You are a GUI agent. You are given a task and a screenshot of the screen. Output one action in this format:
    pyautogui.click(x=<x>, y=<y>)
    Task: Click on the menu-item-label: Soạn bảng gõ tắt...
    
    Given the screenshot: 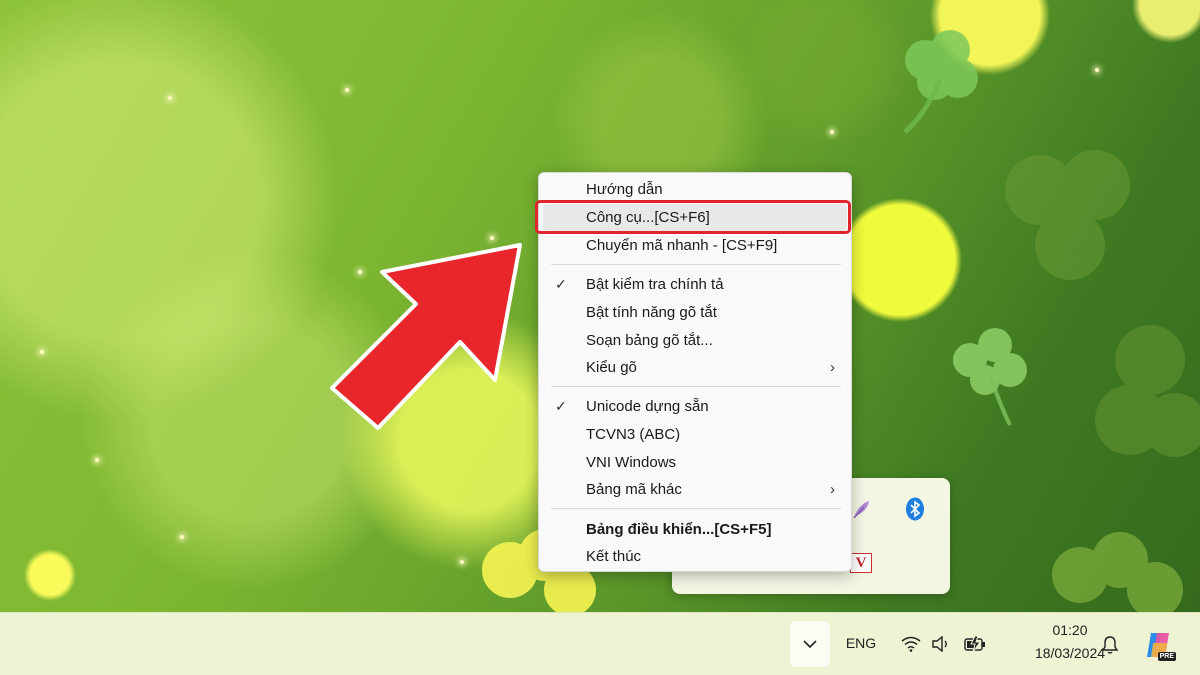 What is the action you would take?
    pyautogui.click(x=649, y=340)
    